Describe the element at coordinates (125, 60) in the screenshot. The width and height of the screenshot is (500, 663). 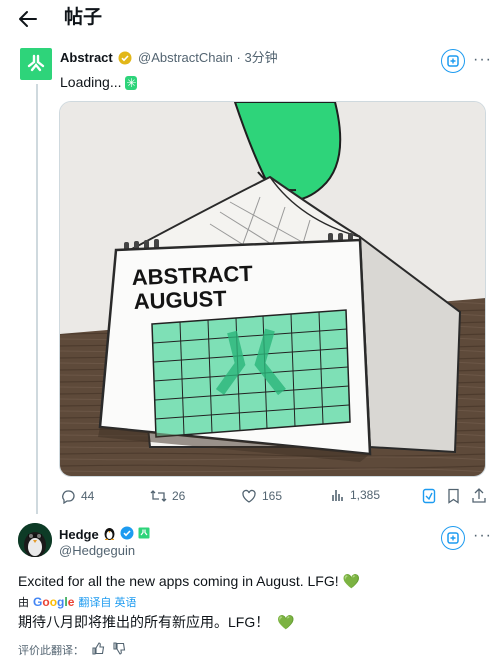
I see `verified-gold-badge-icon` at that location.